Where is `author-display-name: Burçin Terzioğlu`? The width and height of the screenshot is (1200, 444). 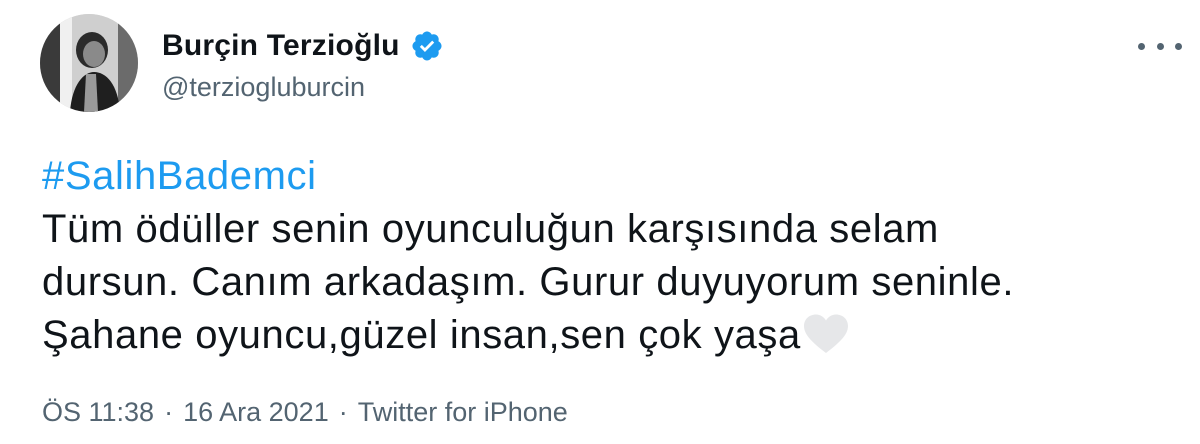
author-display-name: Burçin Terzioğlu is located at coordinates (281, 46).